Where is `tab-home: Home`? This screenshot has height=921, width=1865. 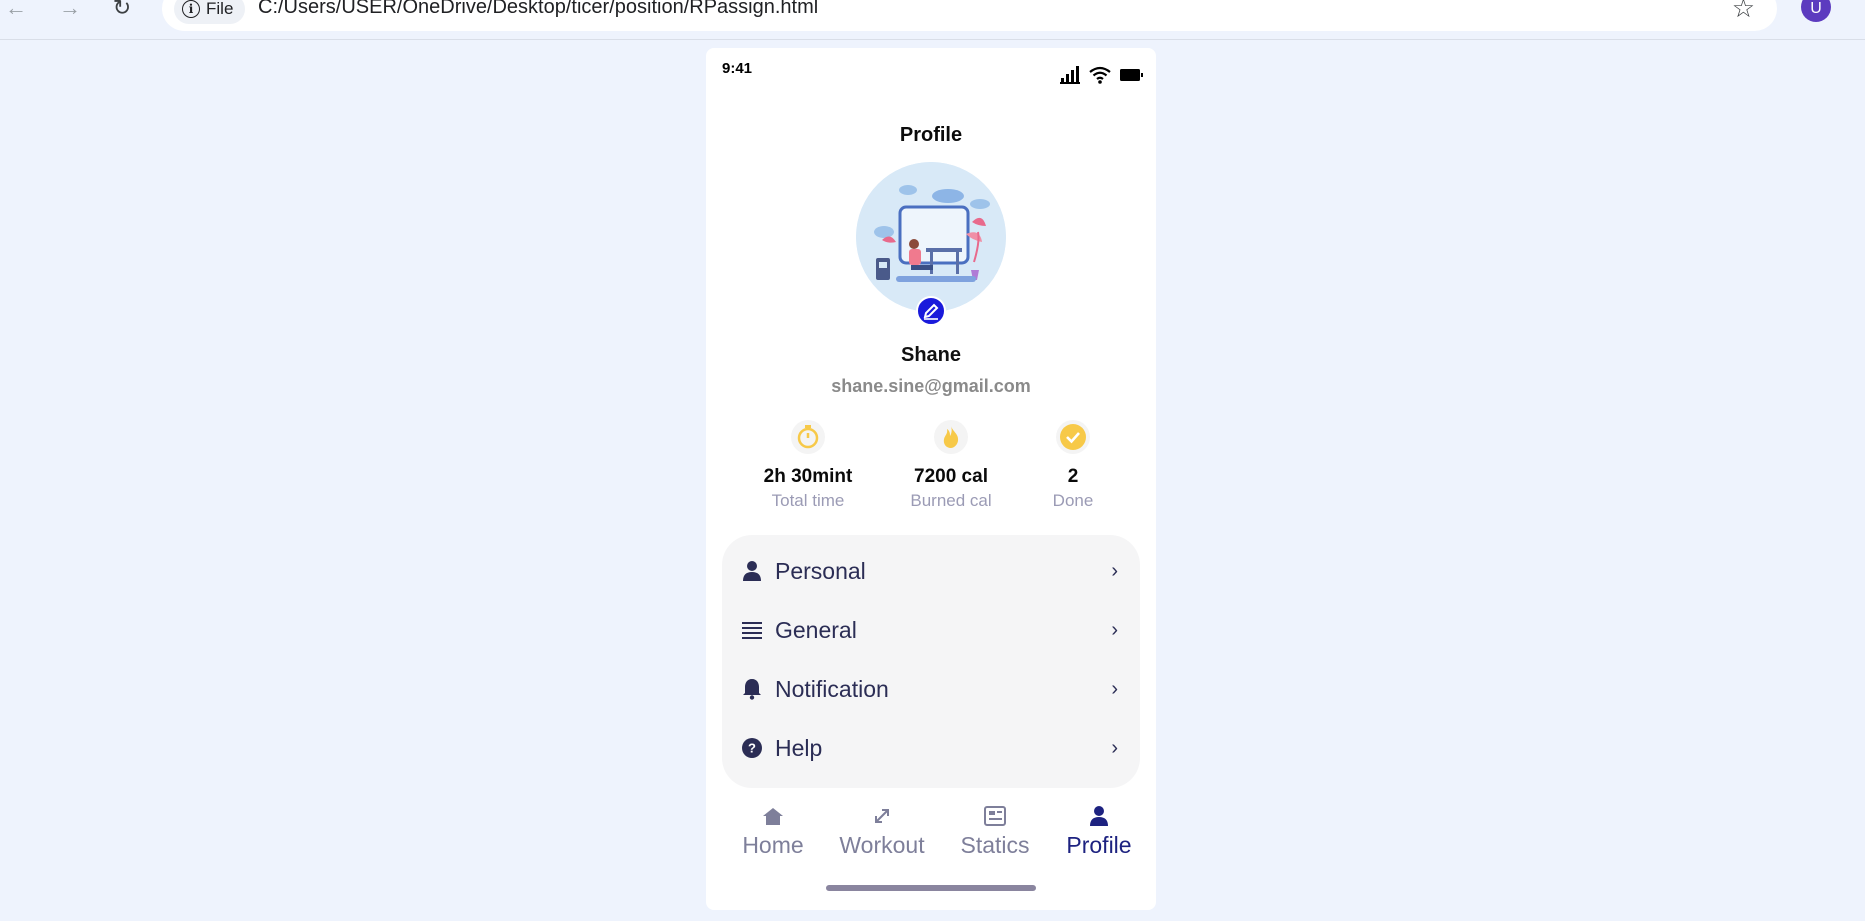
tab-home: Home is located at coordinates (773, 831).